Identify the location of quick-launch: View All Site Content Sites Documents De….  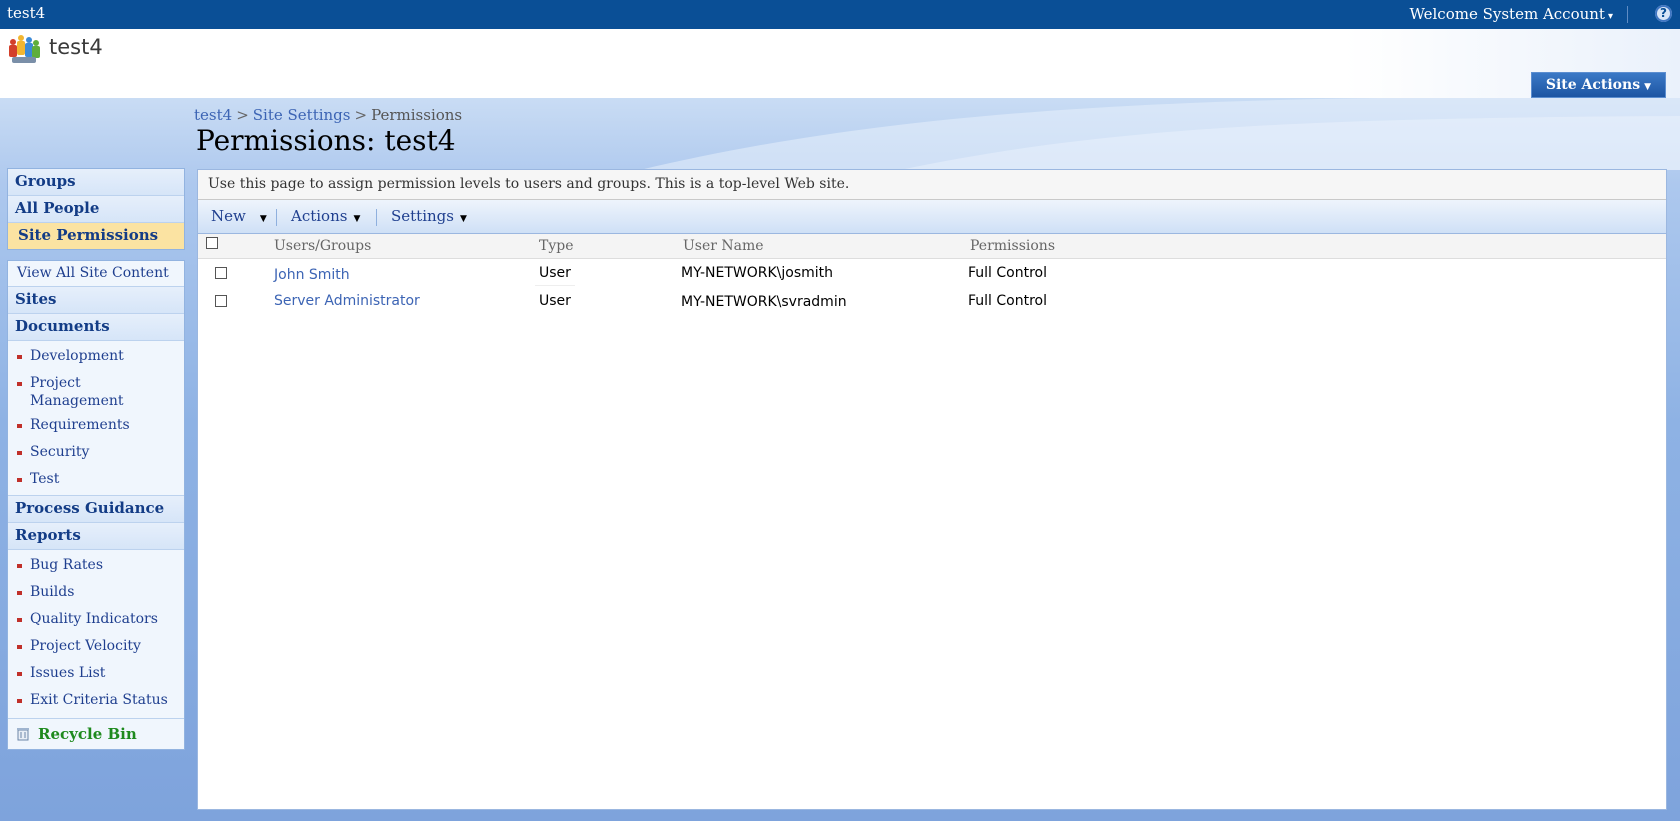
(96, 505).